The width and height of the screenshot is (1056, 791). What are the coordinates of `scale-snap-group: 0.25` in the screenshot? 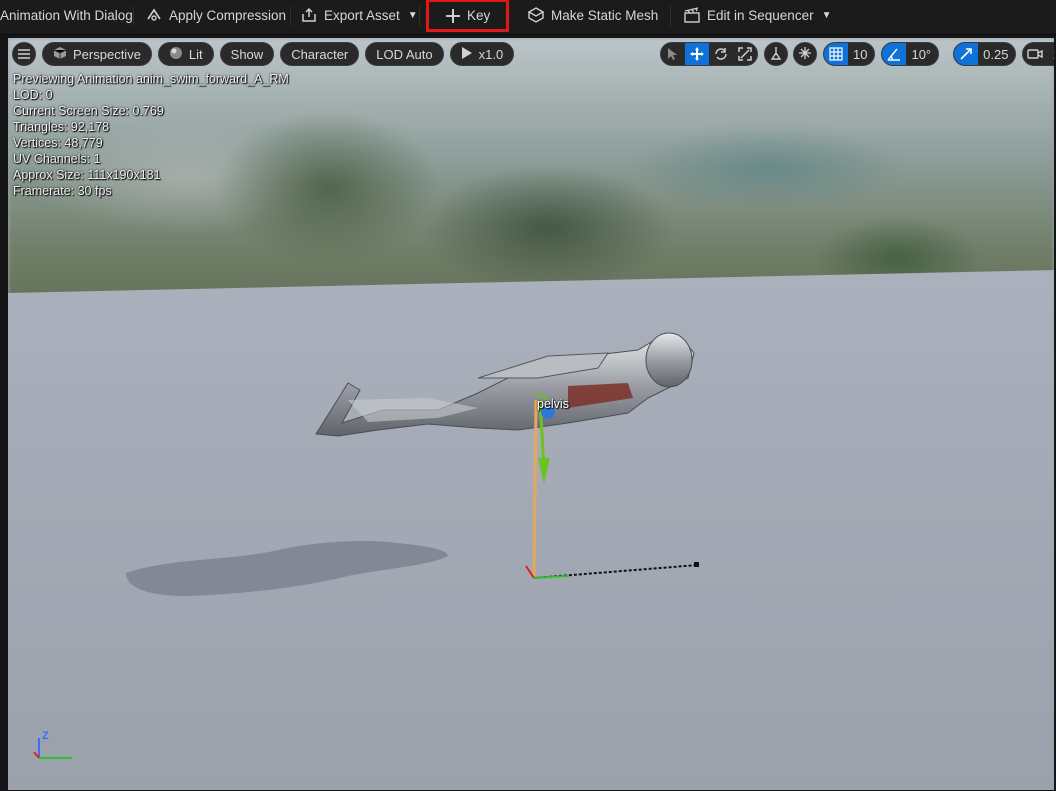 It's located at (985, 54).